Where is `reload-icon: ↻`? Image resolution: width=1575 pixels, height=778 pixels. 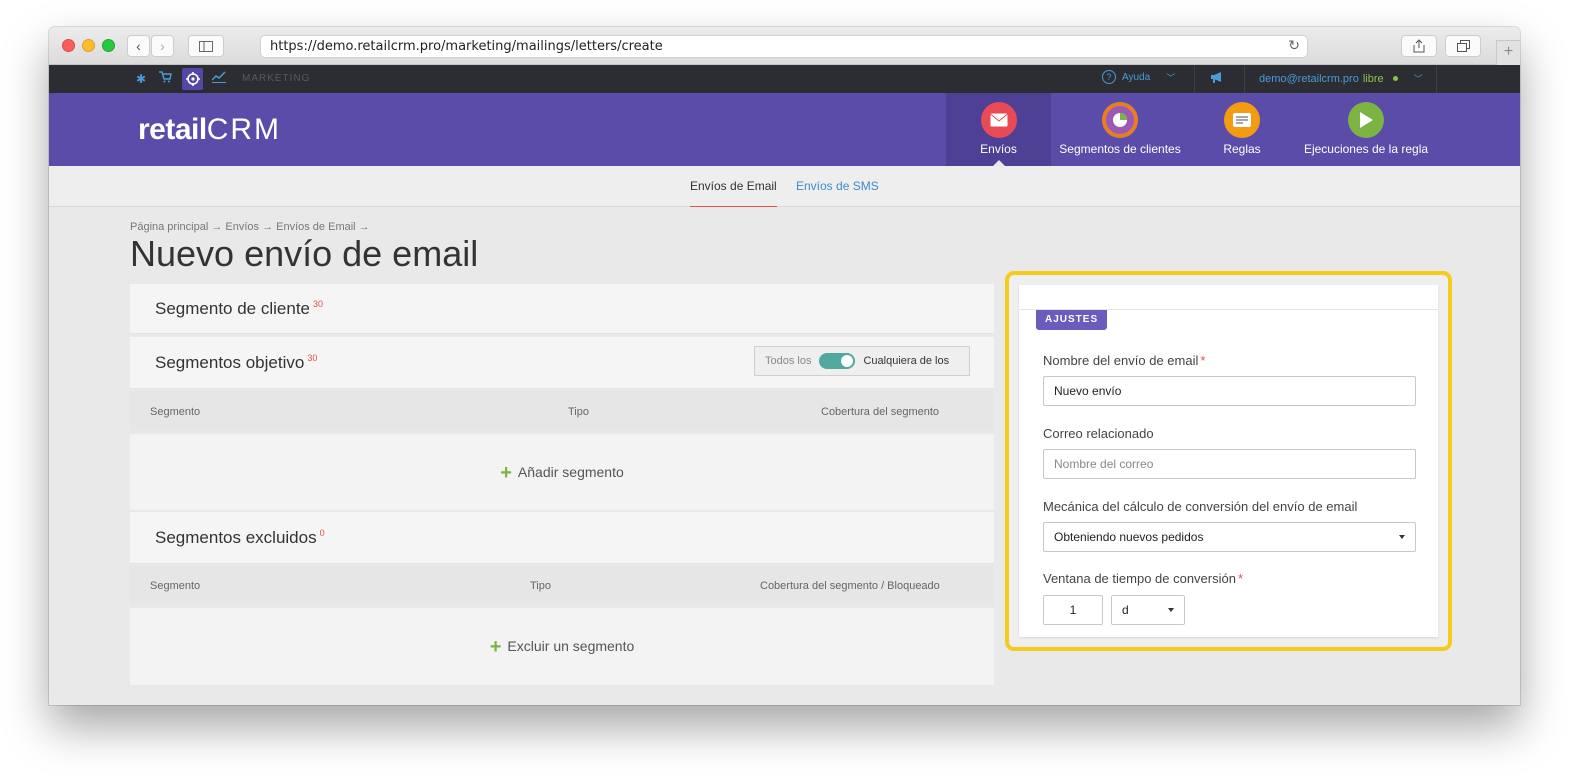 reload-icon: ↻ is located at coordinates (1294, 46).